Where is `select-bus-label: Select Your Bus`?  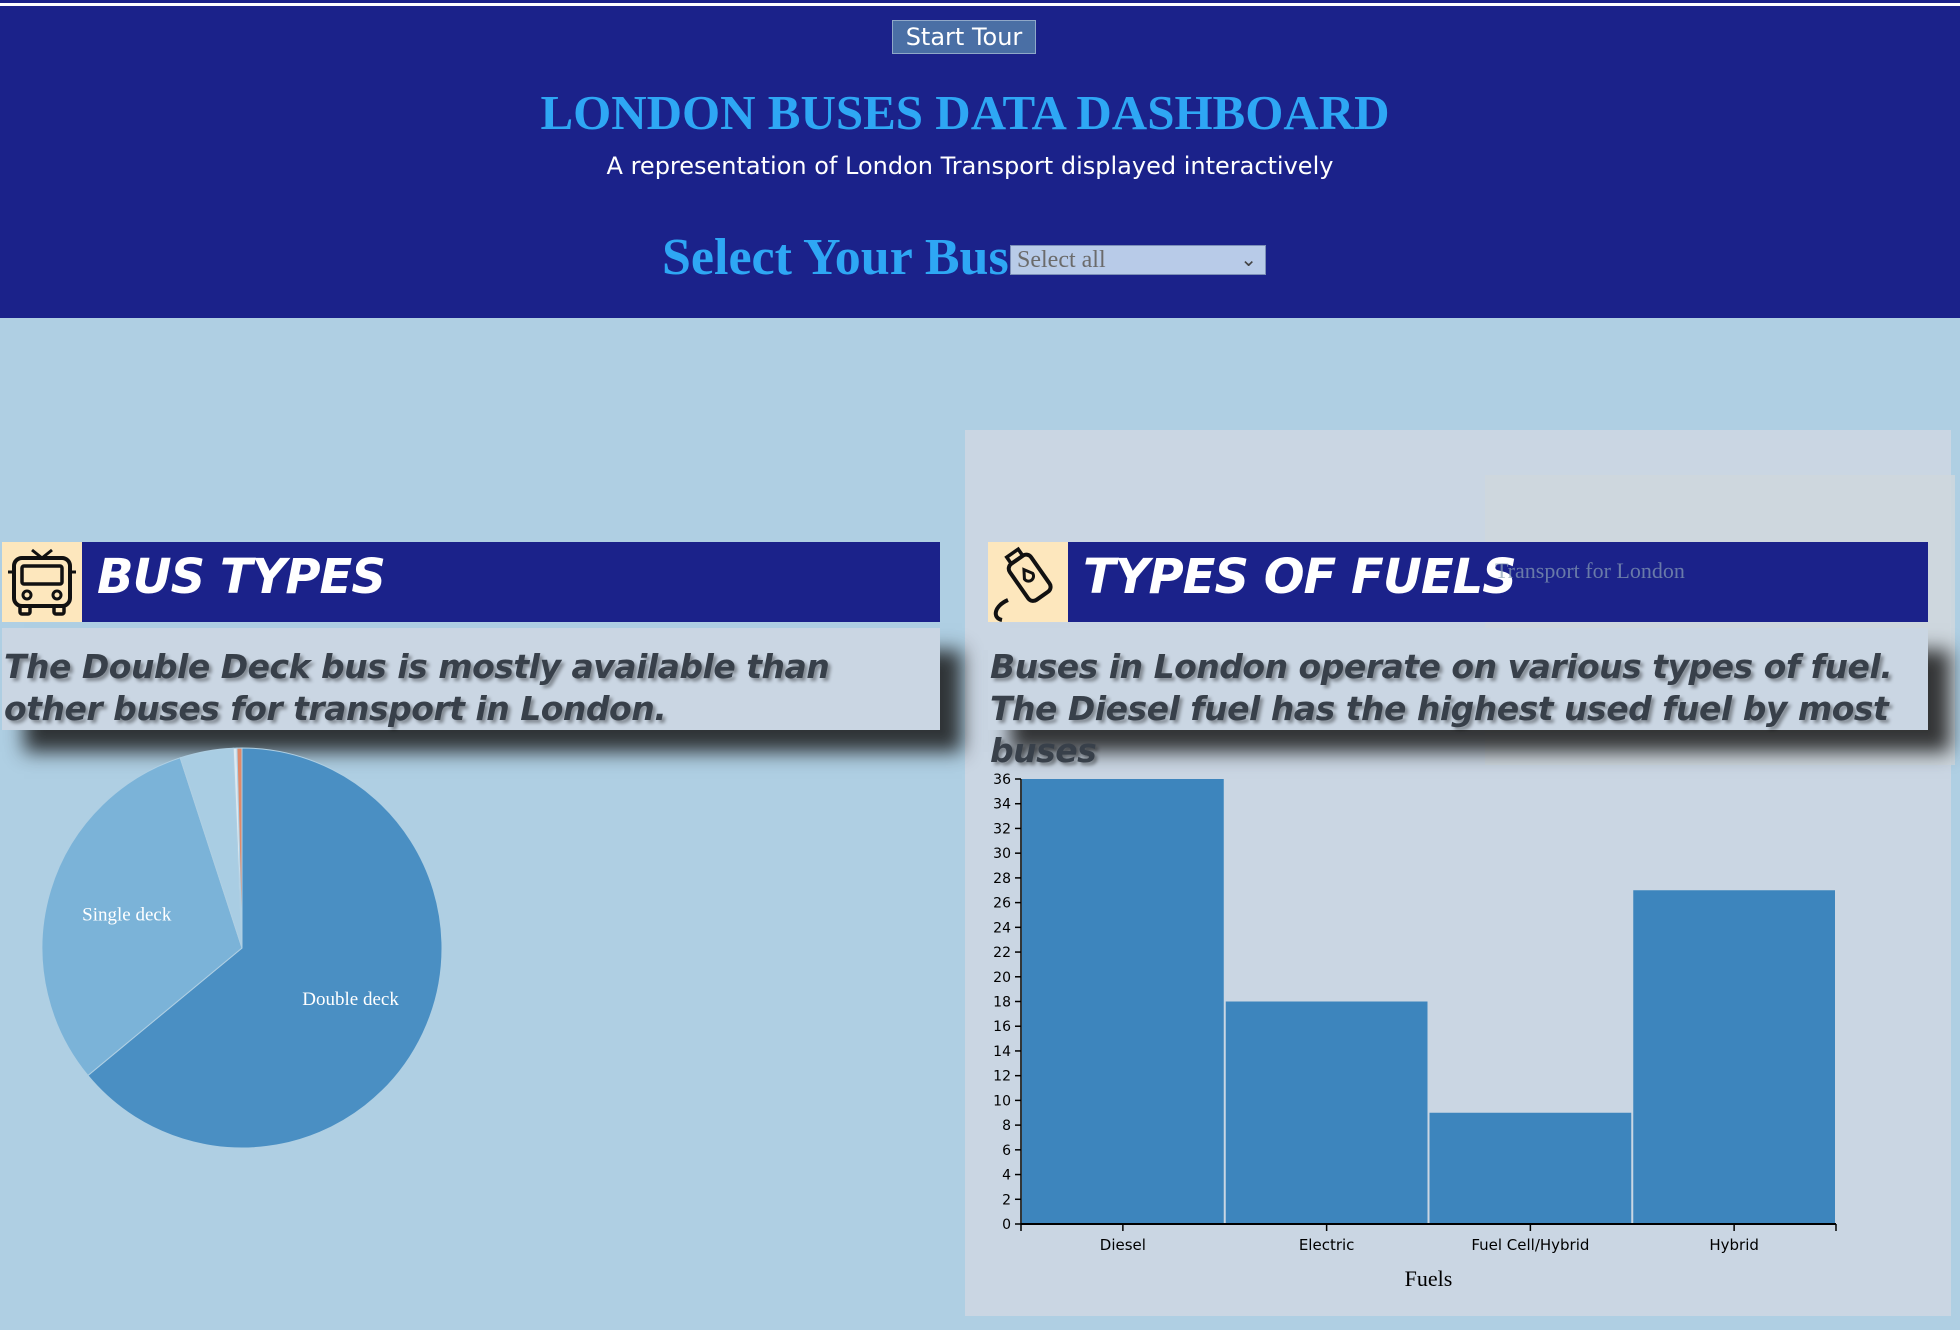 select-bus-label: Select Your Bus is located at coordinates (835, 257).